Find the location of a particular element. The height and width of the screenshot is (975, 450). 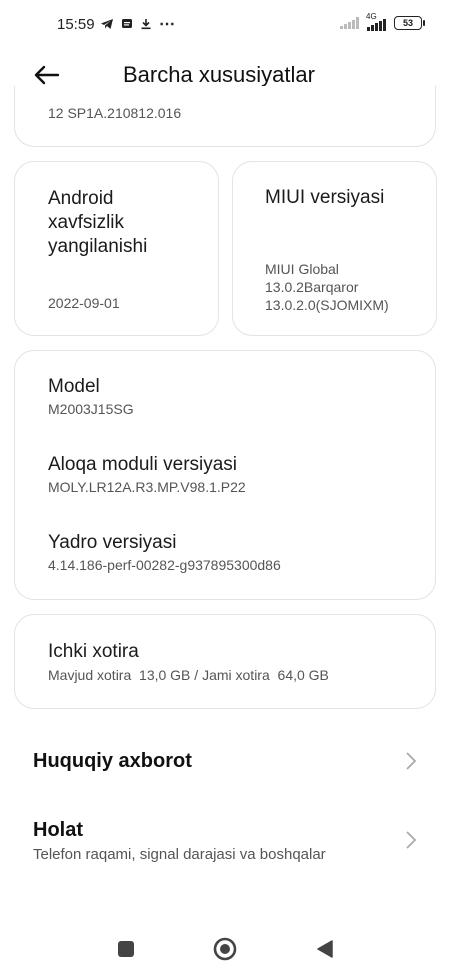

circle-icon is located at coordinates (225, 949).